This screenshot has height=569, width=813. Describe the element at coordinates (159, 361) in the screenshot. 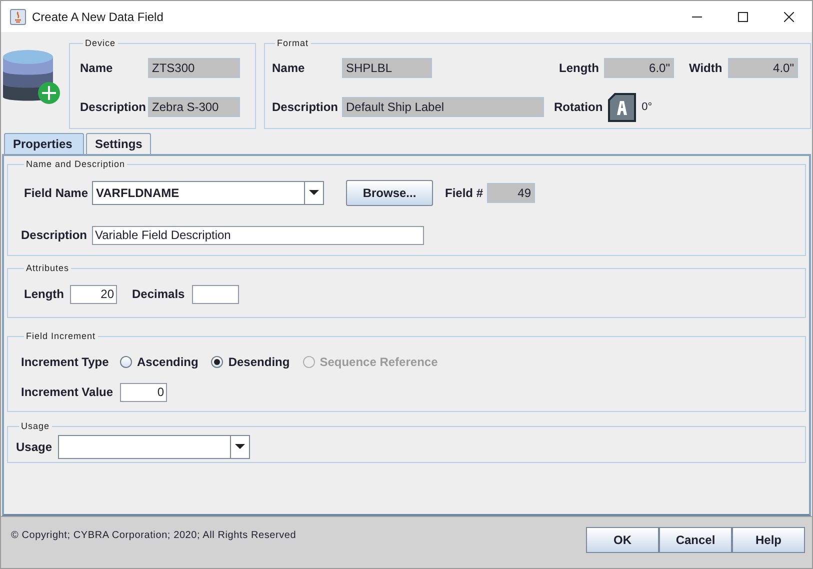

I see `radio-option: Ascending` at that location.